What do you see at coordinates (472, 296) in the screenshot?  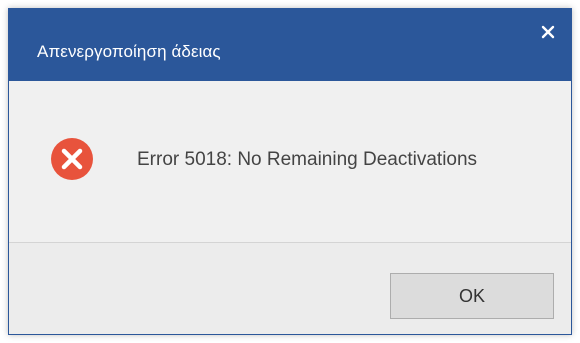 I see `ok-button: OK` at bounding box center [472, 296].